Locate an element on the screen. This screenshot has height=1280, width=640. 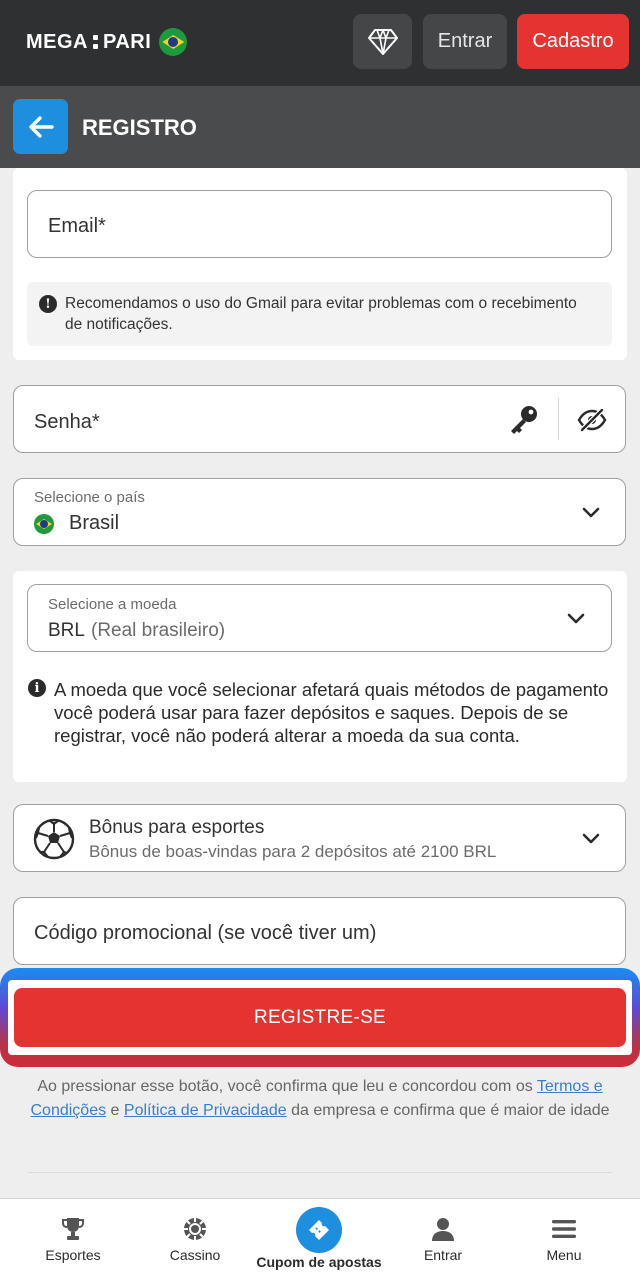
currency-label: Selecione a moeda is located at coordinates (112, 604).